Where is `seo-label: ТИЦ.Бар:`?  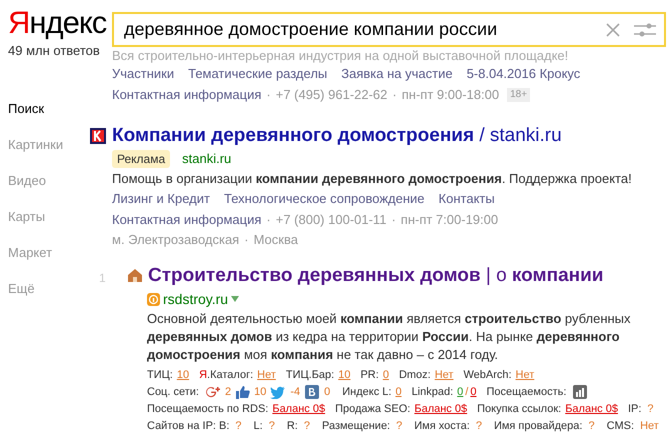
seo-label: ТИЦ.Бар: is located at coordinates (310, 375).